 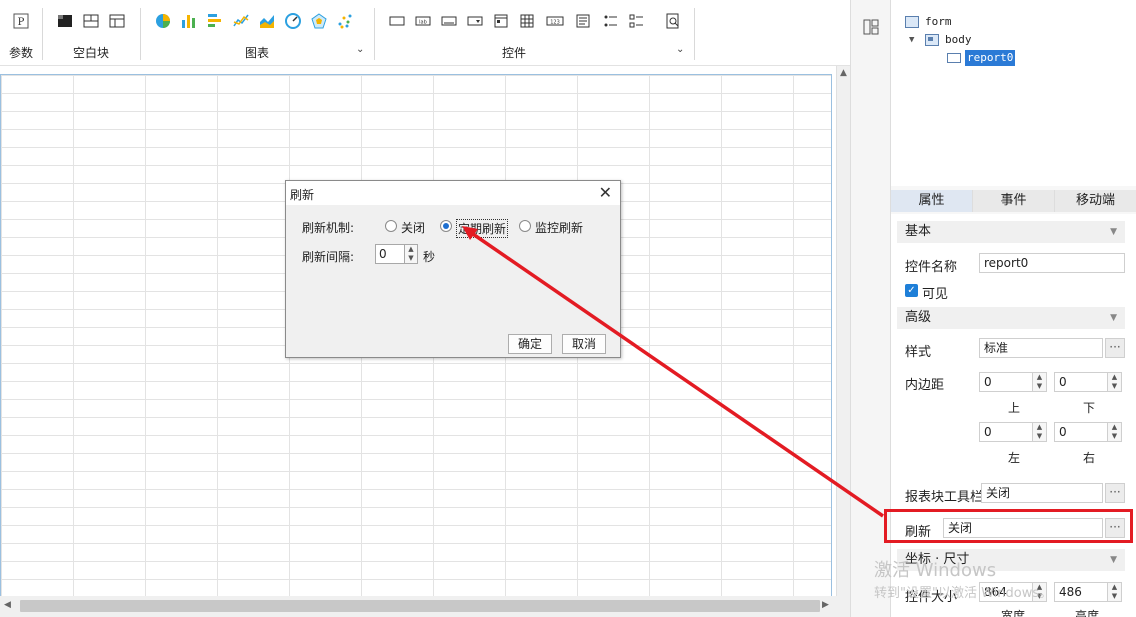 What do you see at coordinates (680, 49) in the screenshot?
I see `widget-expand-chevron-icon: ⌄` at bounding box center [680, 49].